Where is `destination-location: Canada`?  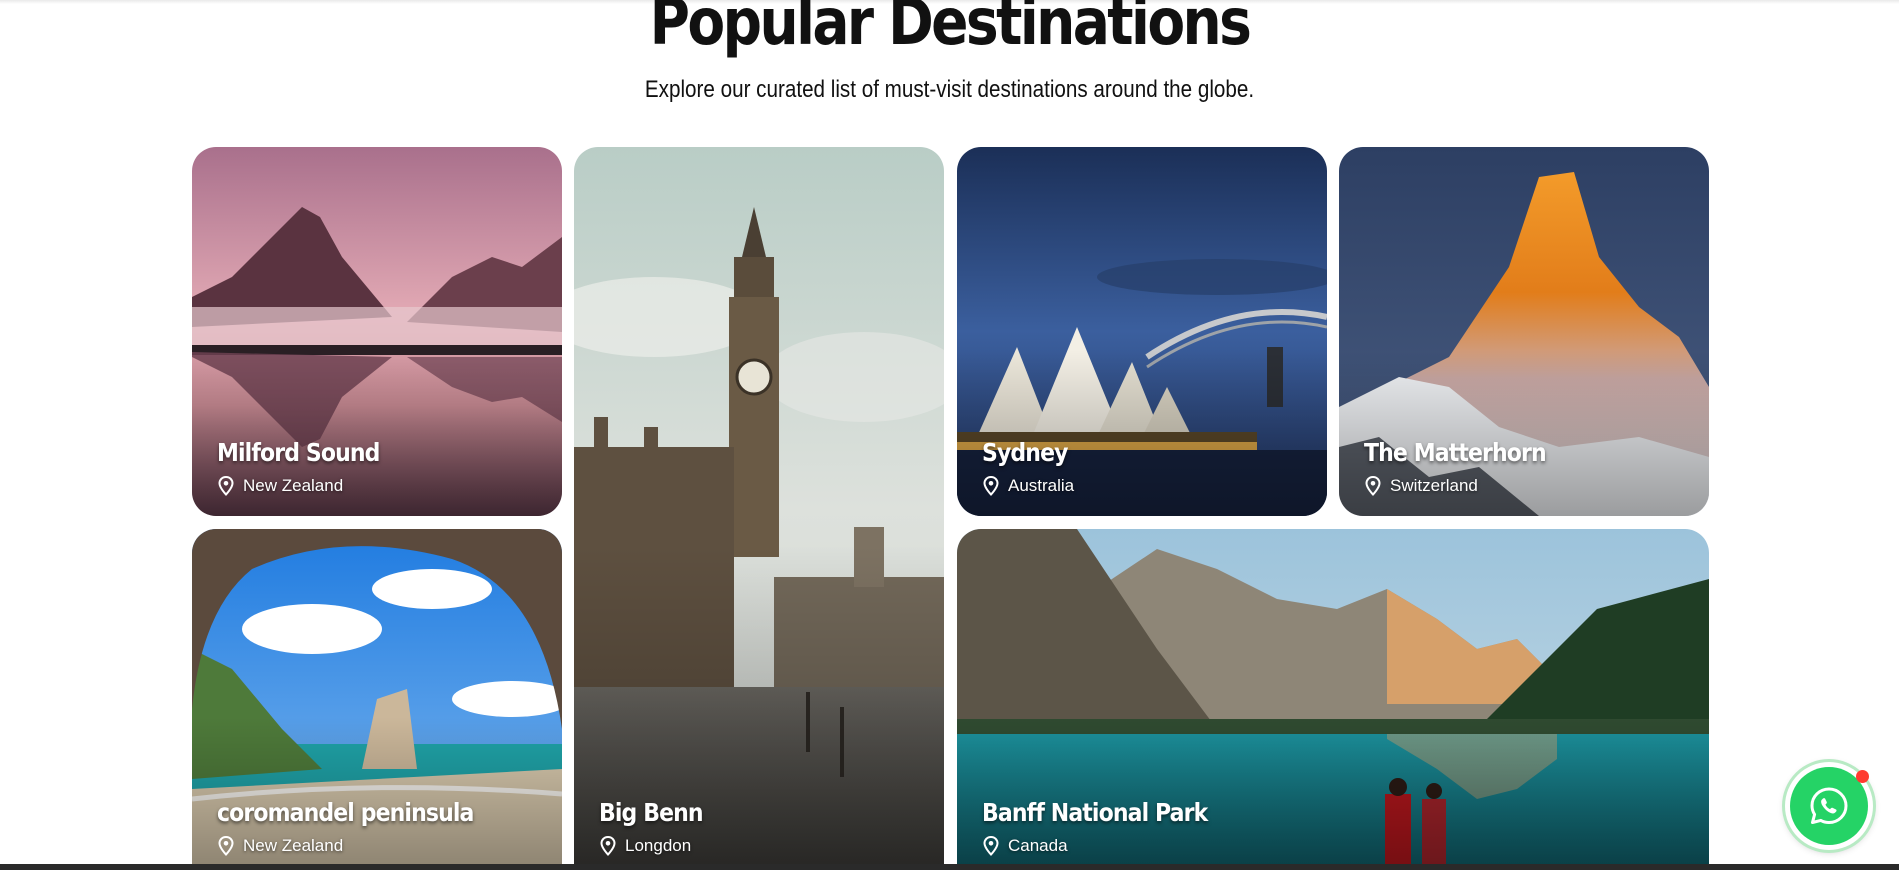
destination-location: Canada is located at coordinates (1110, 846).